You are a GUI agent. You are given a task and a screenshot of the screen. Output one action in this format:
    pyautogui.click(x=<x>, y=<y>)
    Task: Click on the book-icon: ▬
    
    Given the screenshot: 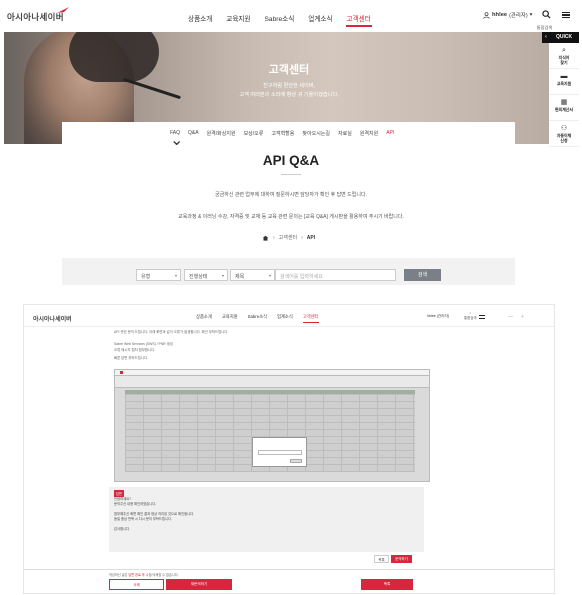 What is the action you would take?
    pyautogui.click(x=564, y=76)
    